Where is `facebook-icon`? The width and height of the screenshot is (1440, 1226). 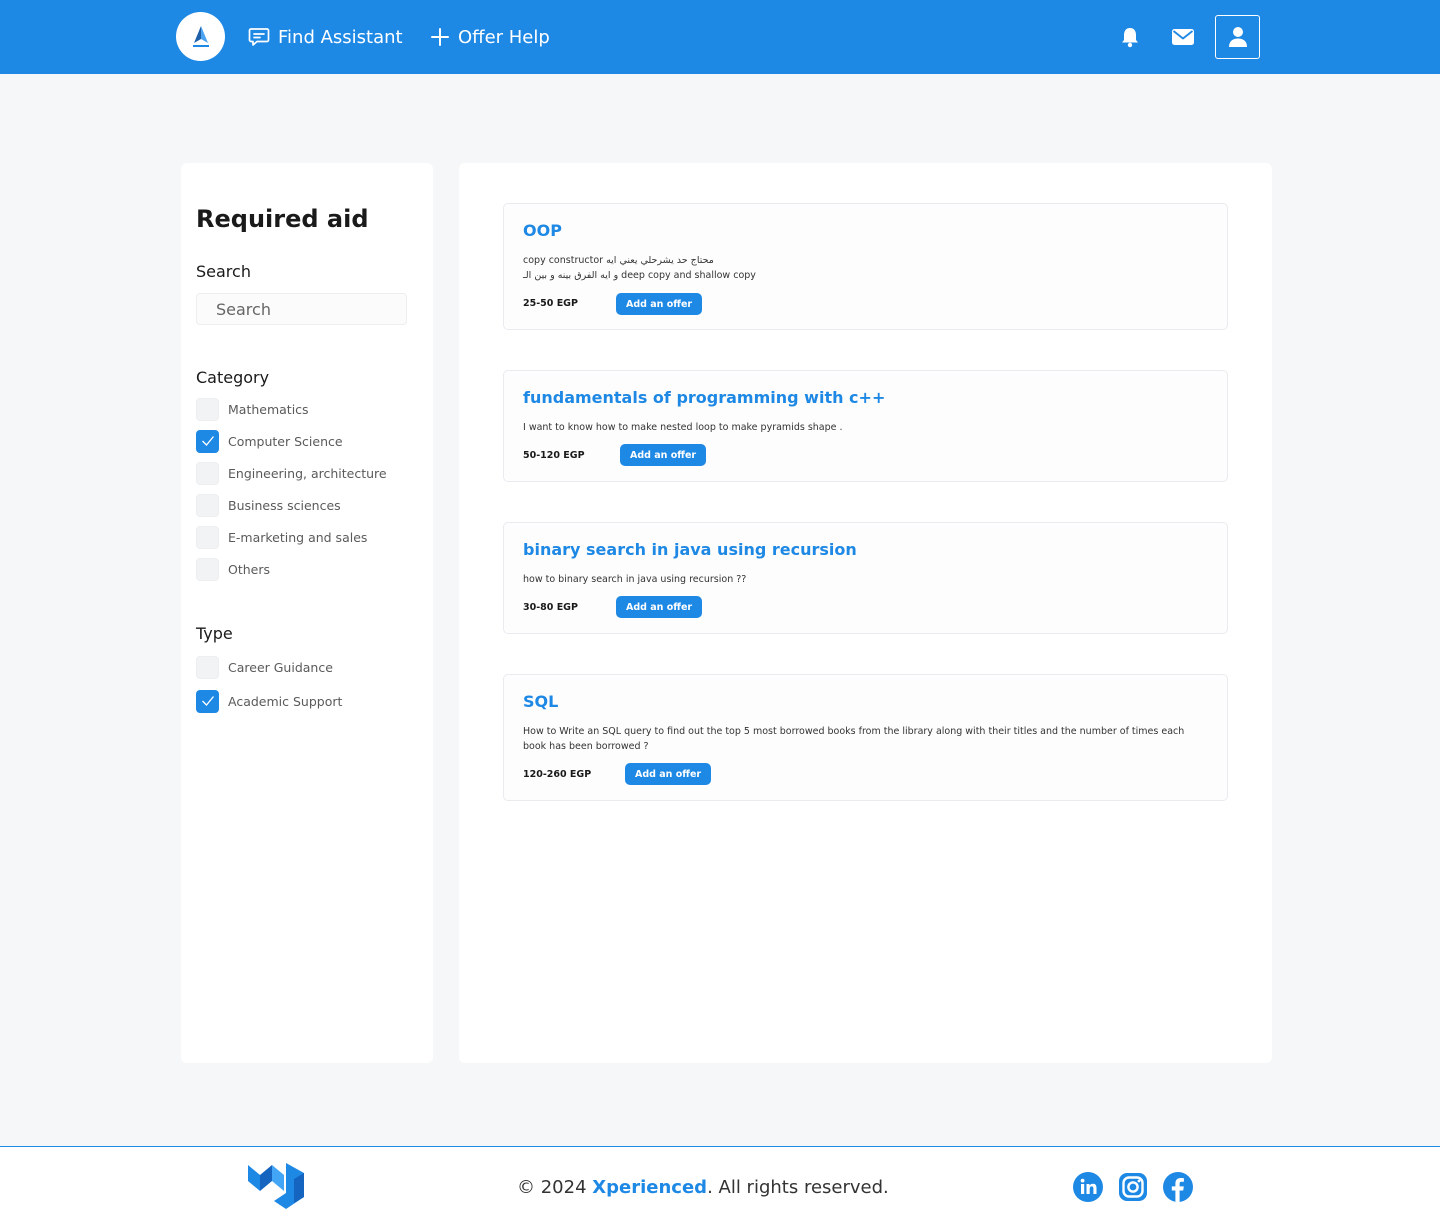
facebook-icon is located at coordinates (1178, 1187).